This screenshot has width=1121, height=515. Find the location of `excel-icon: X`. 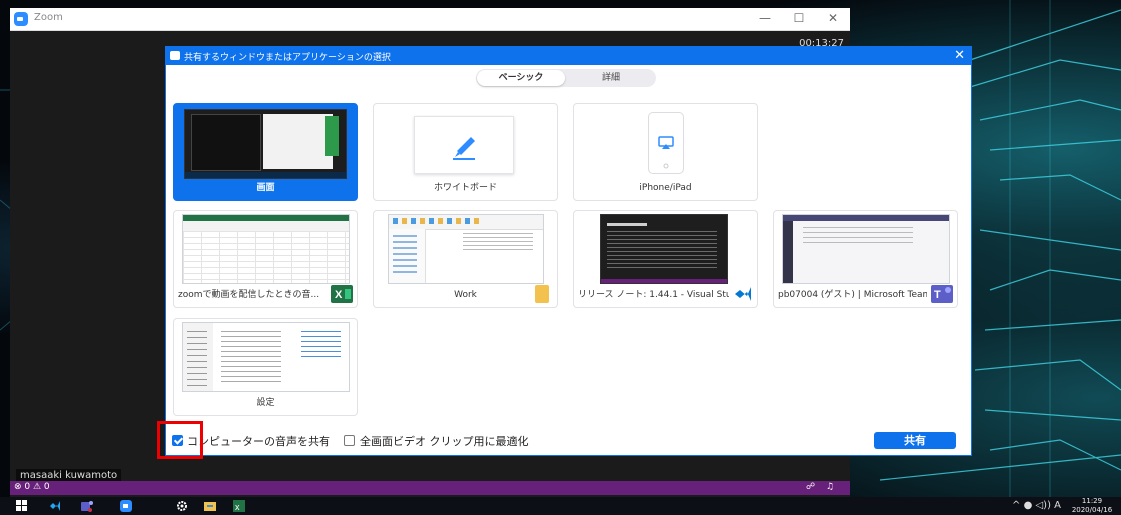

excel-icon: X is located at coordinates (342, 294).